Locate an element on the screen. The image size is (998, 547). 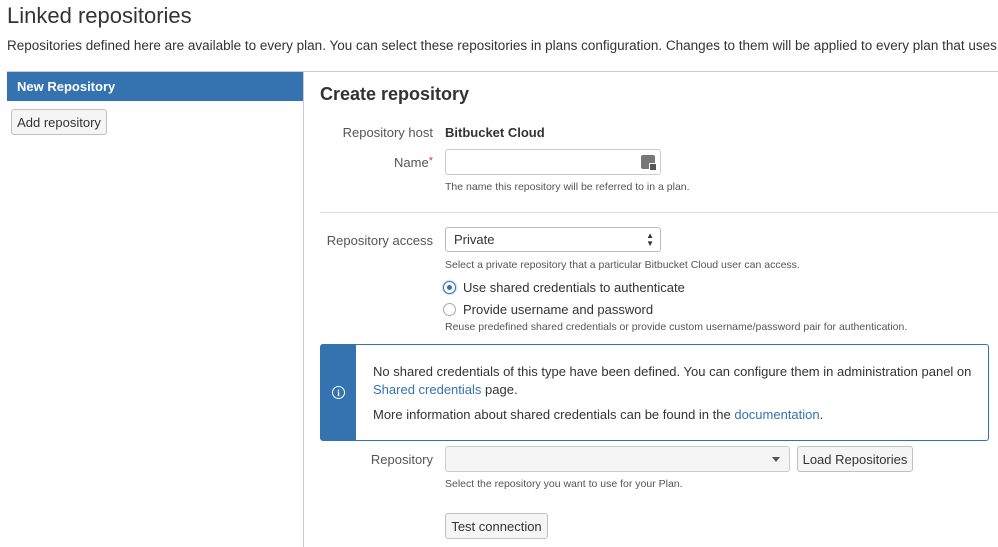
radio-button-unchecked is located at coordinates (449, 309).